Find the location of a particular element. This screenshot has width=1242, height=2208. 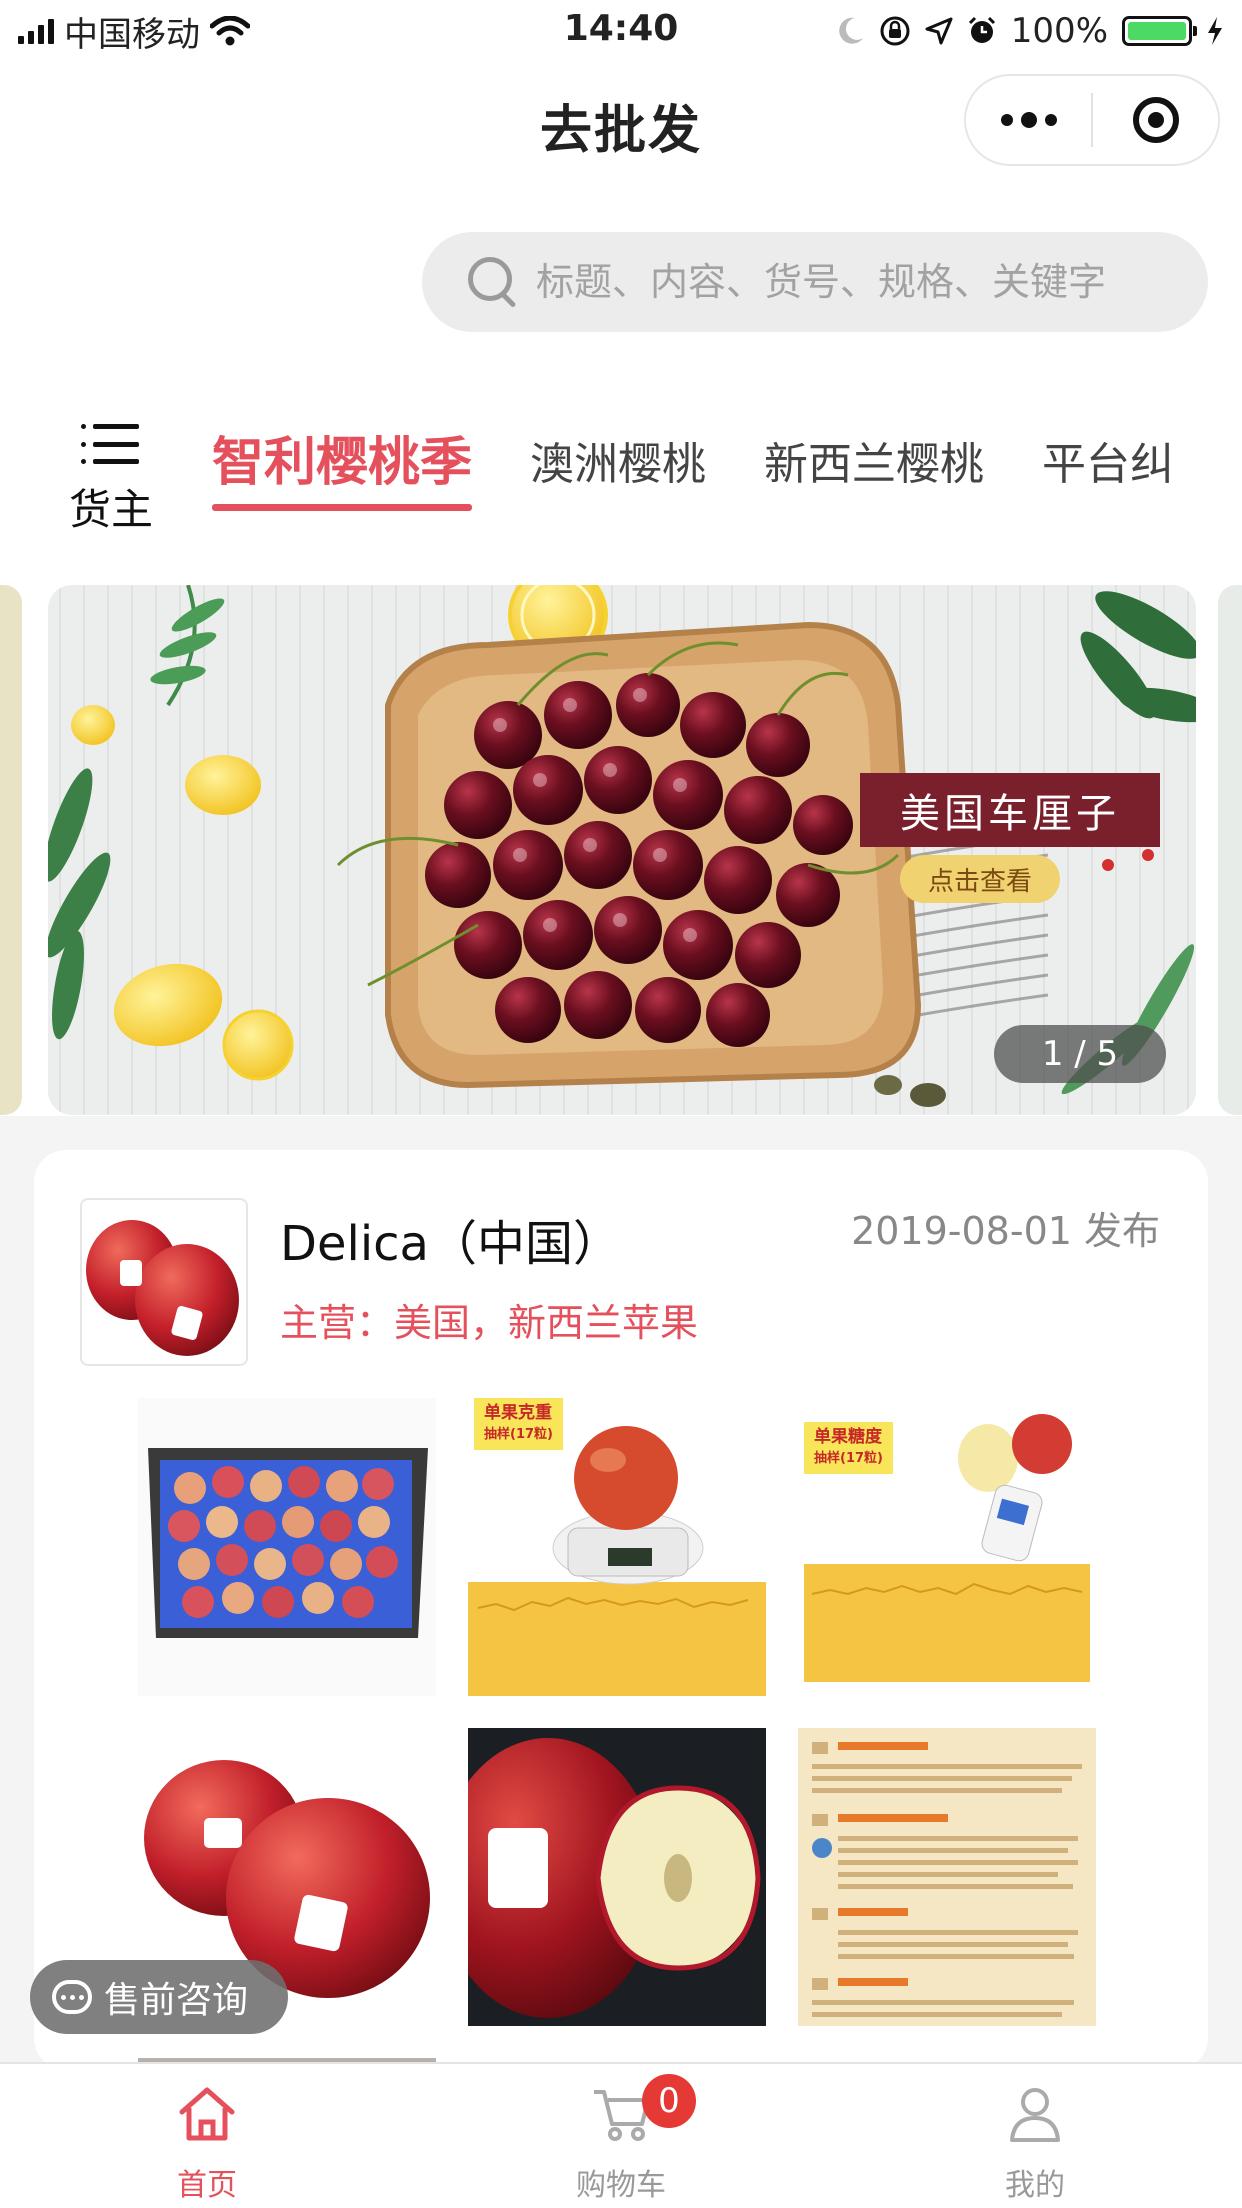

sugar-chart-title: 单果糖度 is located at coordinates (848, 1437).